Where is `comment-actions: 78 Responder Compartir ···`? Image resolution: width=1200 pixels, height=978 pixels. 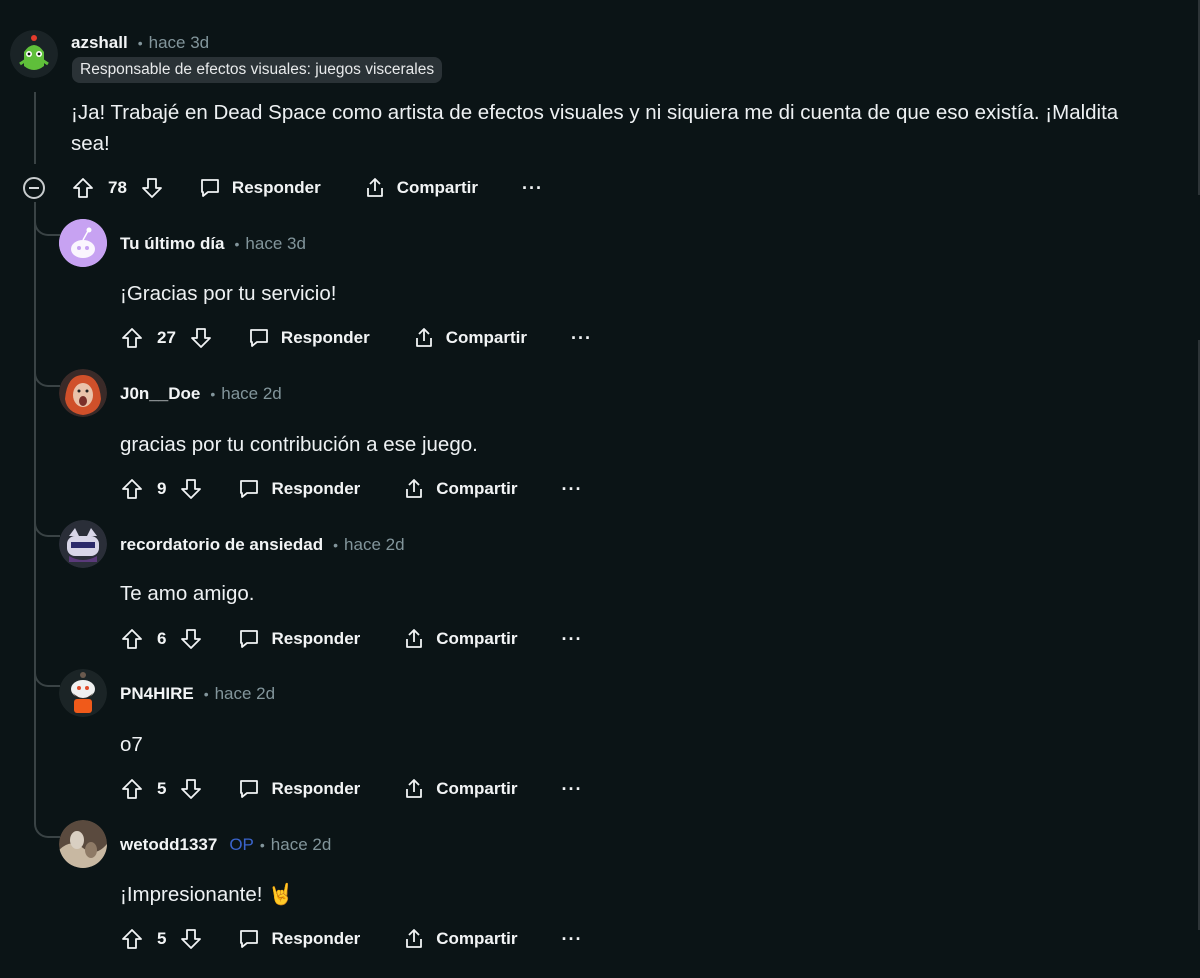
comment-actions: 78 Responder Compartir ··· is located at coordinates (307, 188).